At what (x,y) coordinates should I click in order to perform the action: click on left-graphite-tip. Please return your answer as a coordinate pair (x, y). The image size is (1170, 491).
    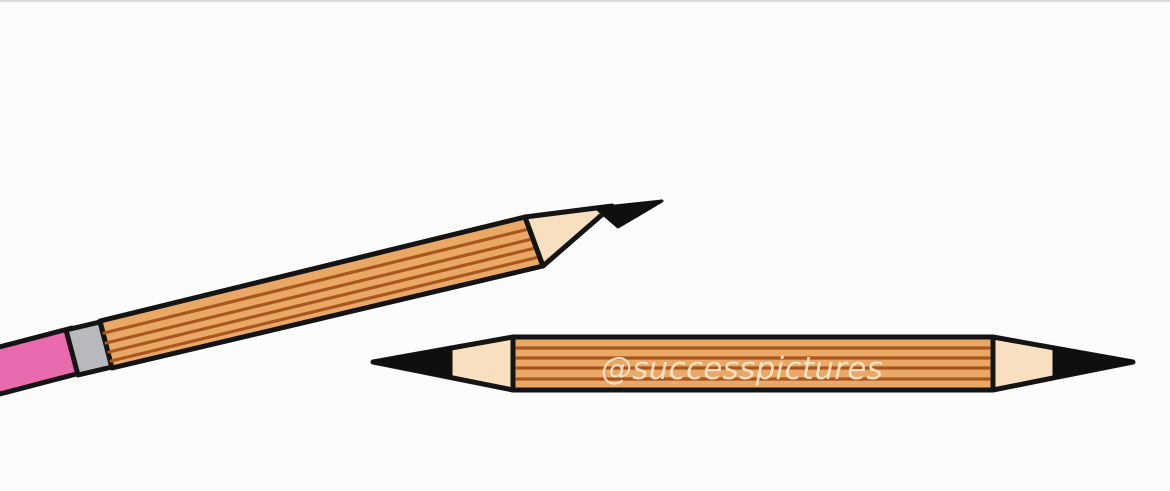
    Looking at the image, I should click on (412, 362).